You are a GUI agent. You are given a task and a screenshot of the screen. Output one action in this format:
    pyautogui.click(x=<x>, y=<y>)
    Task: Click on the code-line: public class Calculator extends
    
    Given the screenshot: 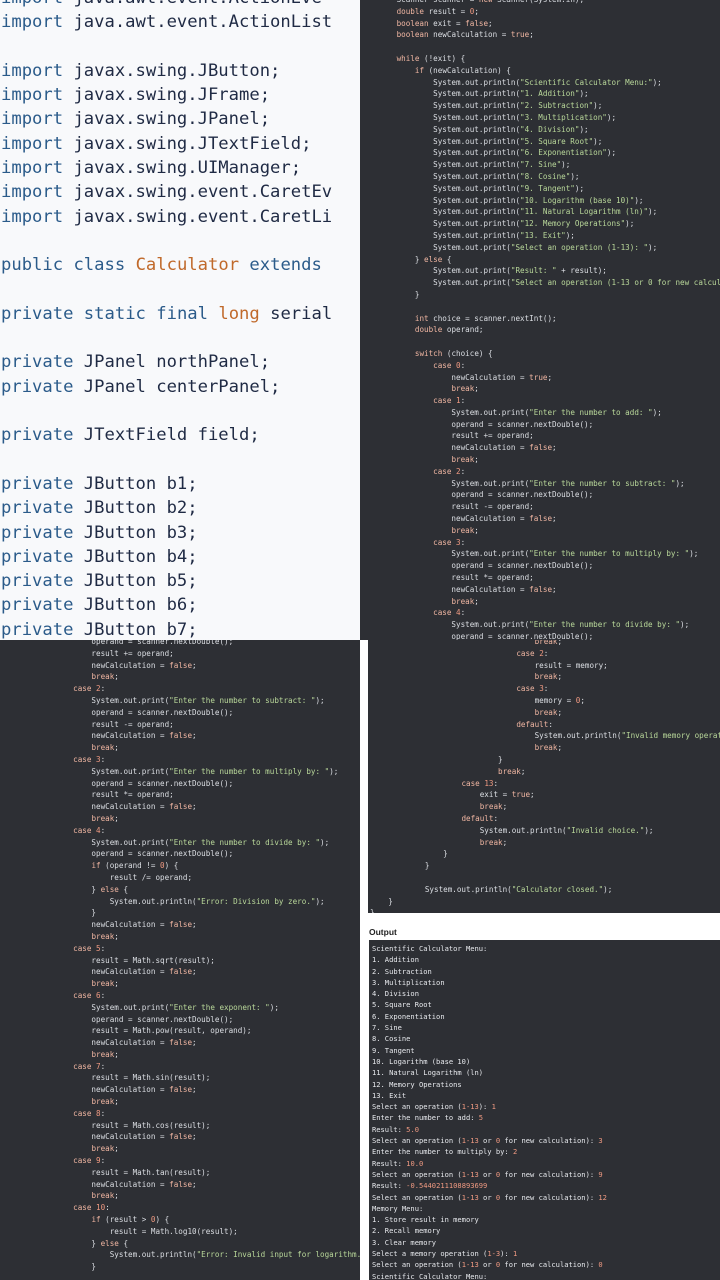 What is the action you would take?
    pyautogui.click(x=161, y=265)
    